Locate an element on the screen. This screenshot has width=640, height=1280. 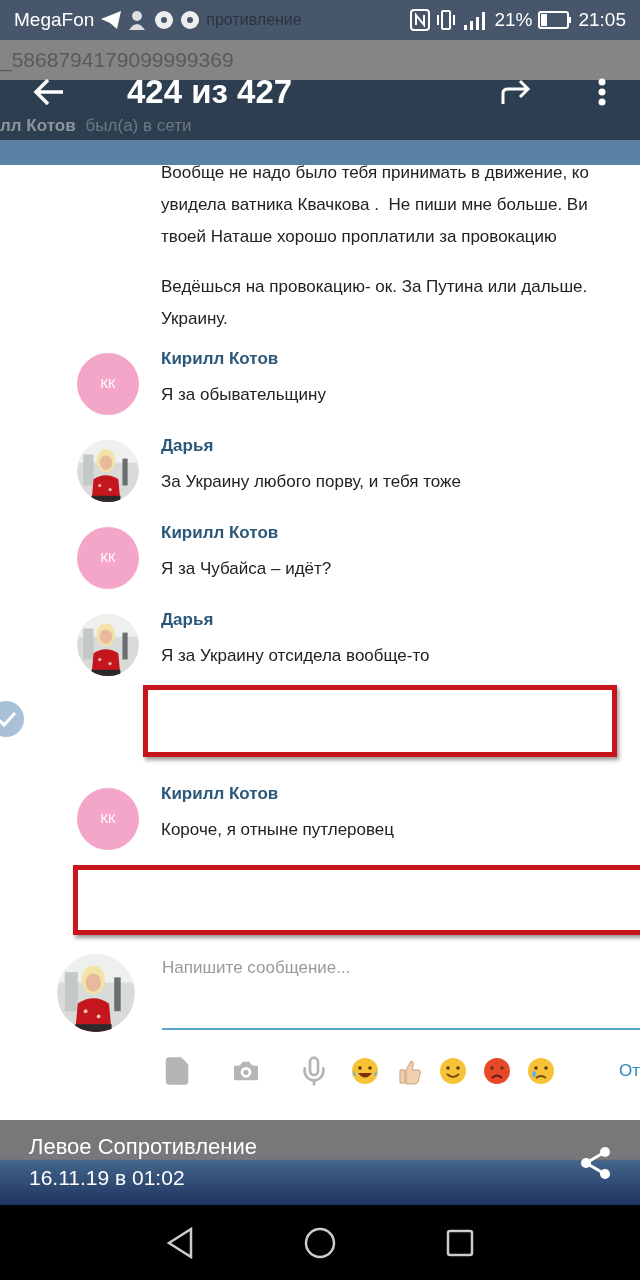
contact-name: лл Котов is located at coordinates (38, 125).